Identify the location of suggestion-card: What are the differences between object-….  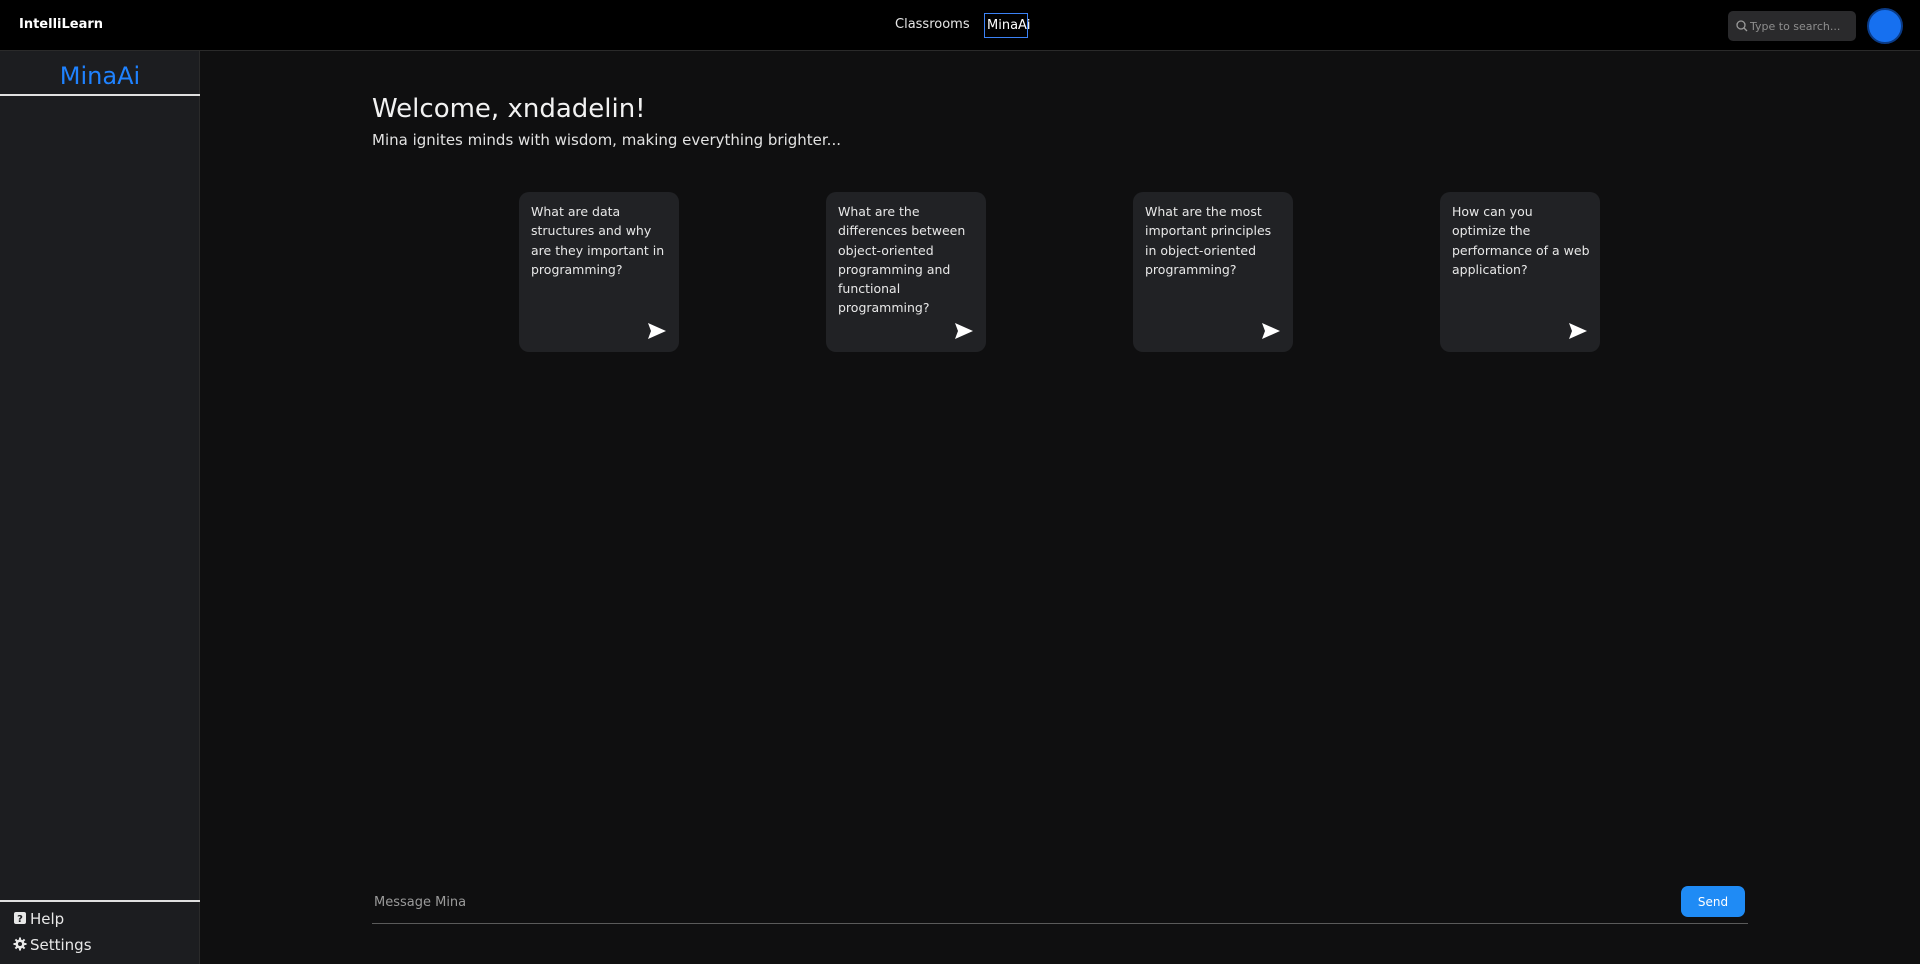
(906, 272).